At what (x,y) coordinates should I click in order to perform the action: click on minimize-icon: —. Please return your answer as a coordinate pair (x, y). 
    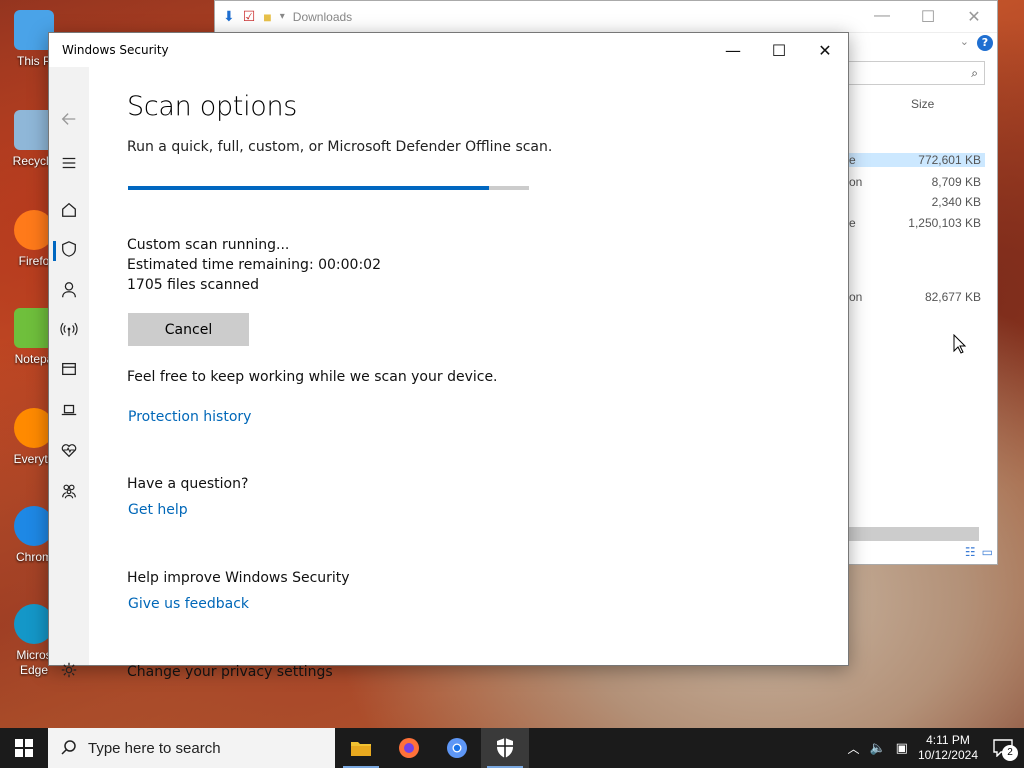
    Looking at the image, I should click on (882, 17).